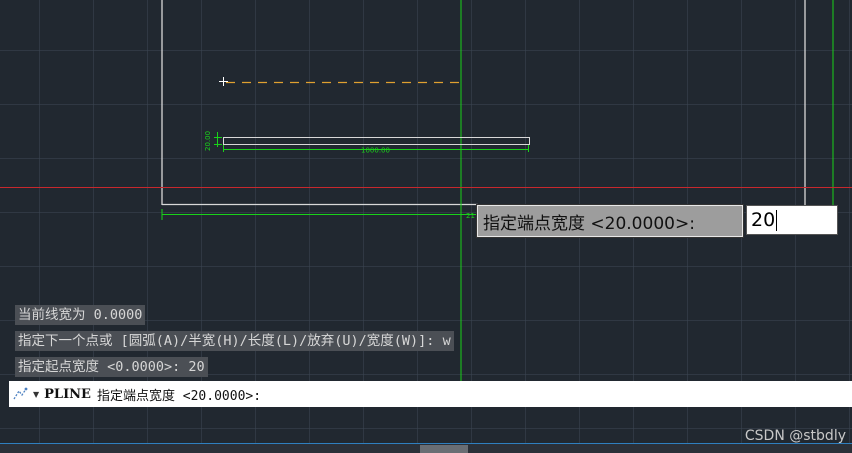 This screenshot has height=453, width=852. Describe the element at coordinates (22, 394) in the screenshot. I see `command-history-icon` at that location.